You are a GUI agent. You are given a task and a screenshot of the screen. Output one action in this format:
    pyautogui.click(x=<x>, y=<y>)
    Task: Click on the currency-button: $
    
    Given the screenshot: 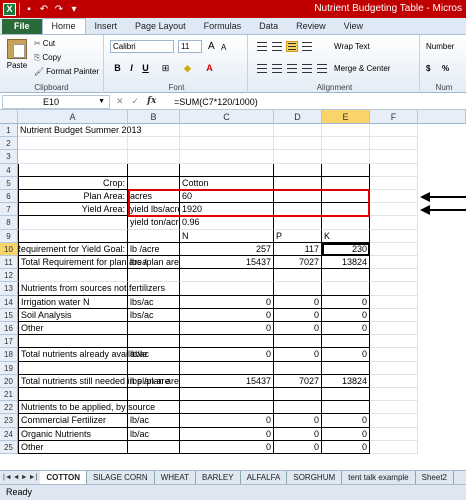 What is the action you would take?
    pyautogui.click(x=428, y=68)
    